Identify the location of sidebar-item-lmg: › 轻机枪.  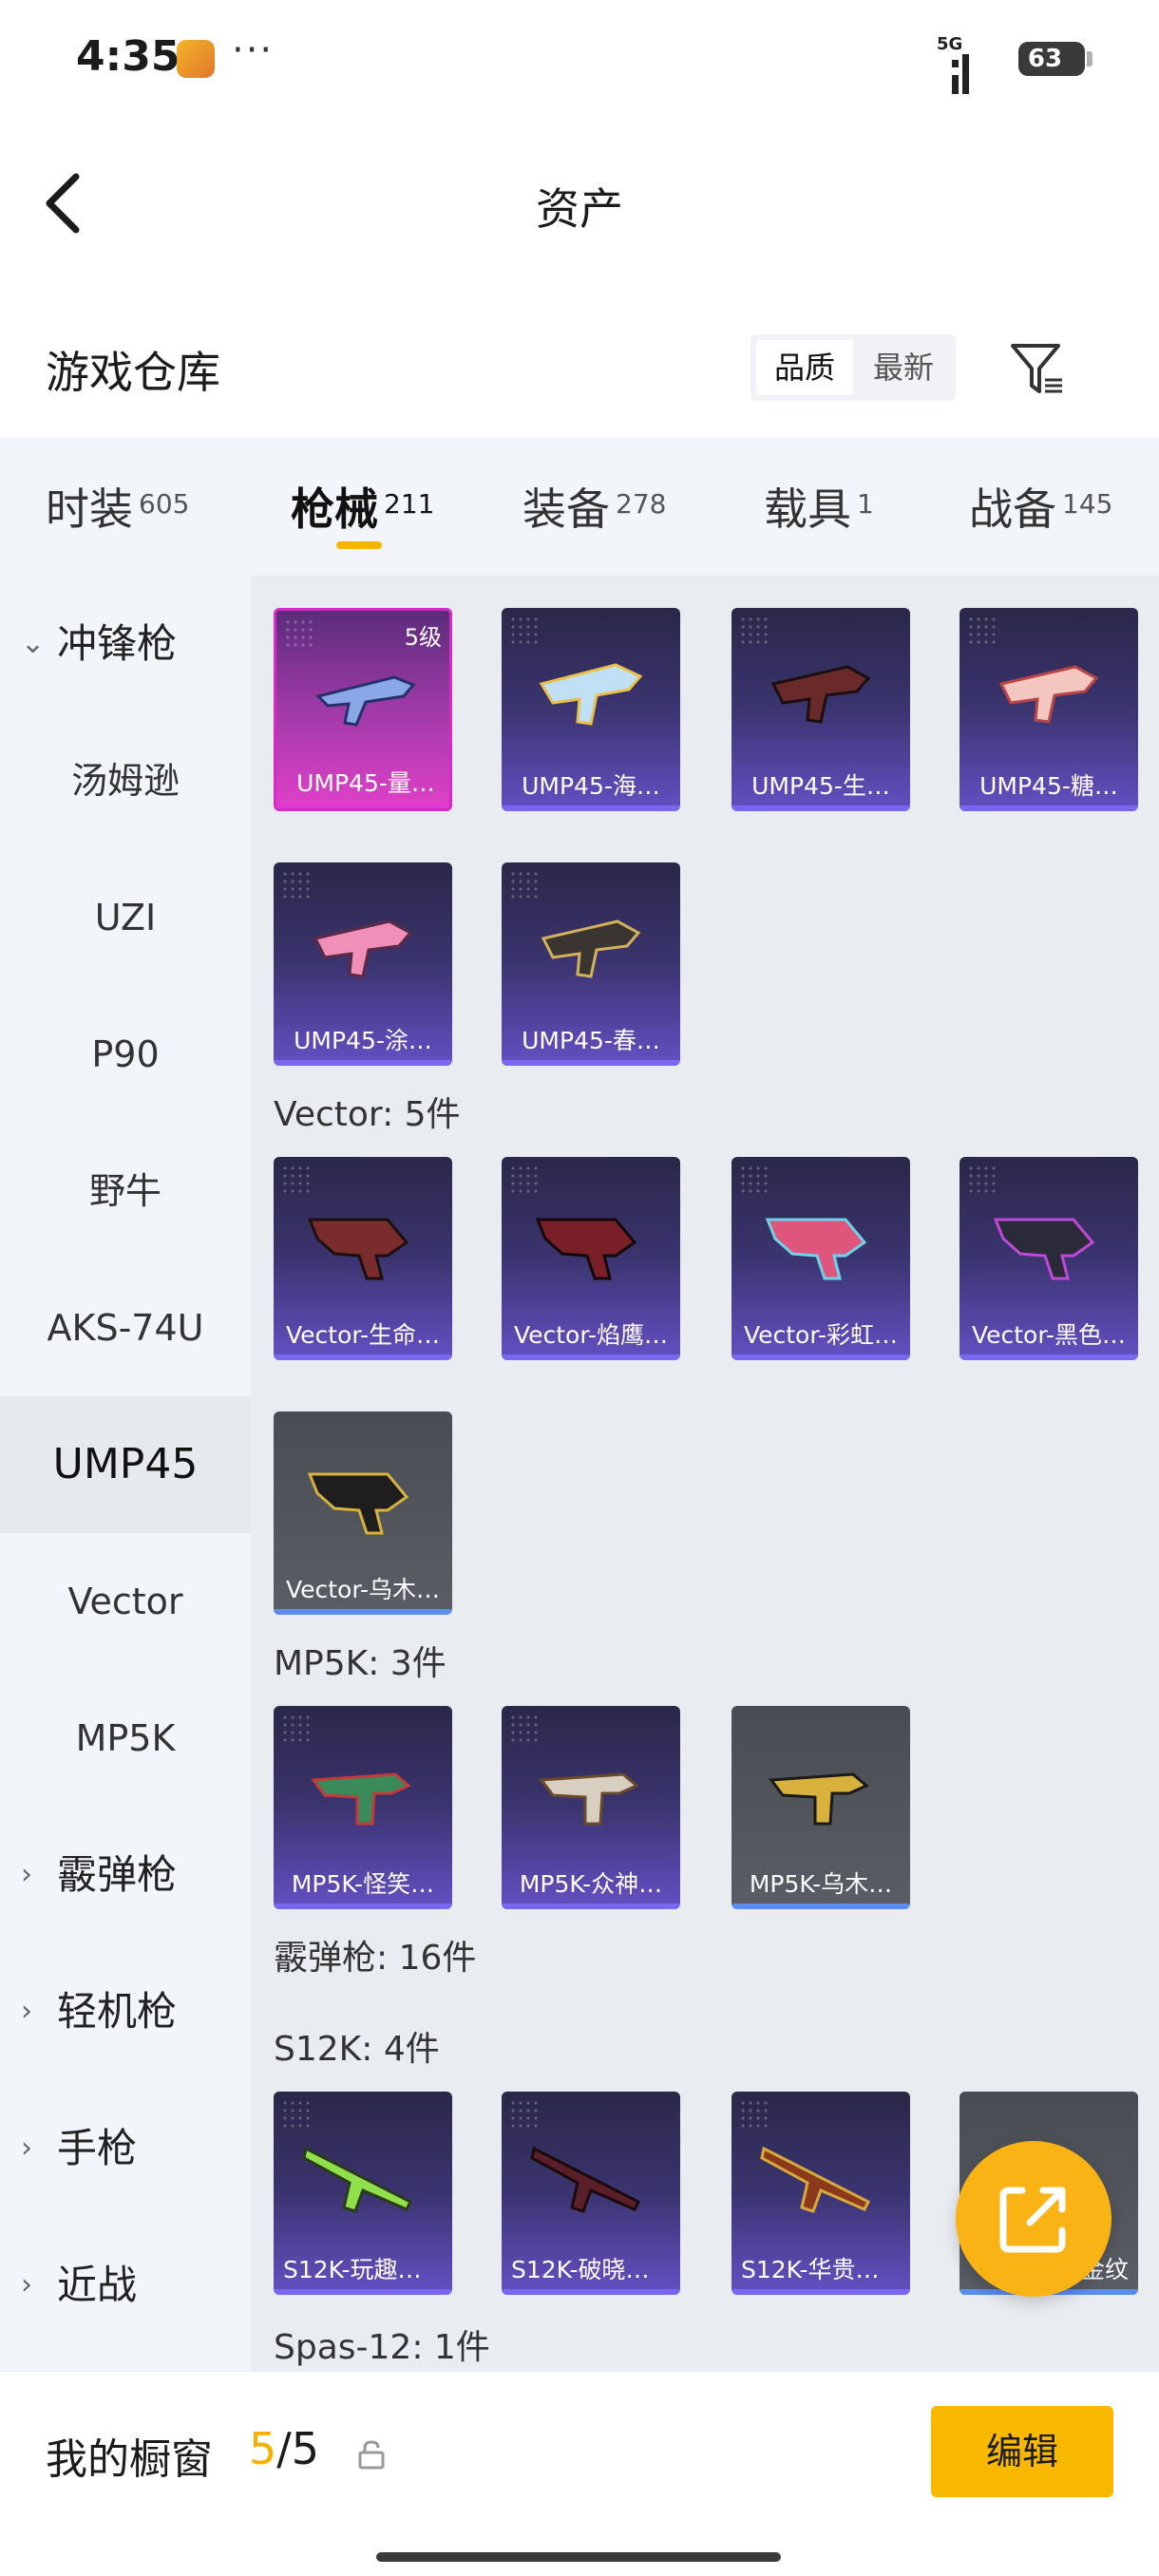
(125, 2012).